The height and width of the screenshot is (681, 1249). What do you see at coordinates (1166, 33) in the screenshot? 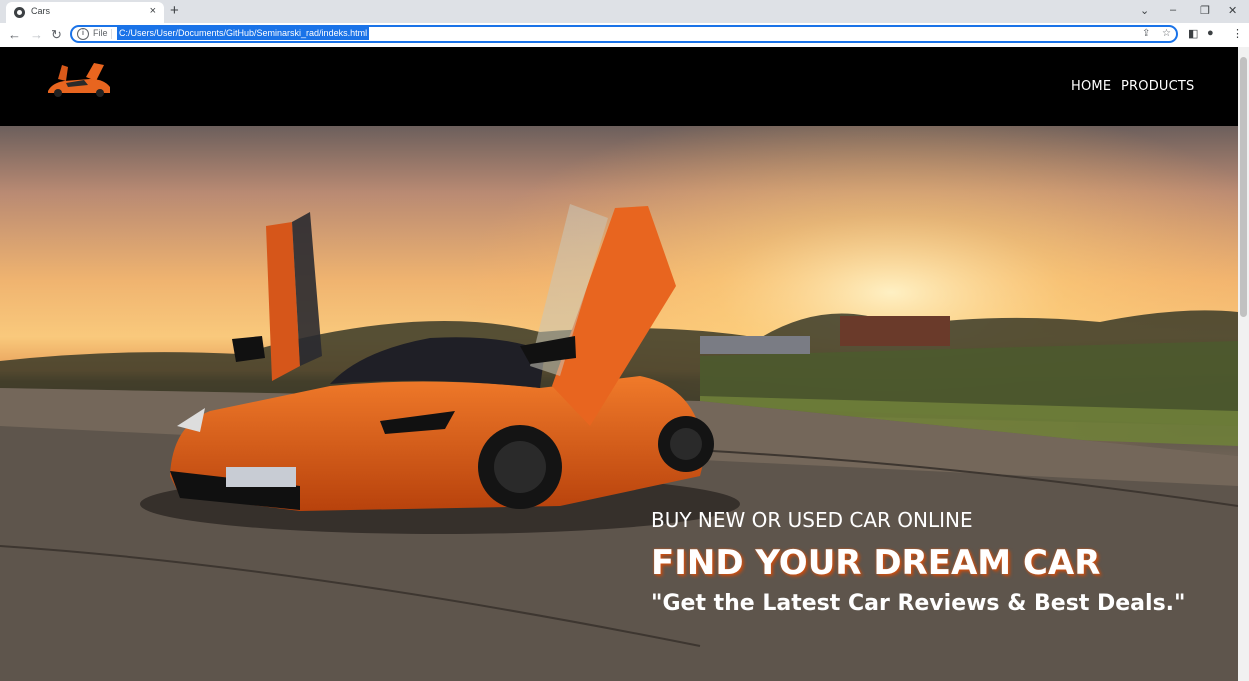
I see `bookmark-star-icon: ☆` at bounding box center [1166, 33].